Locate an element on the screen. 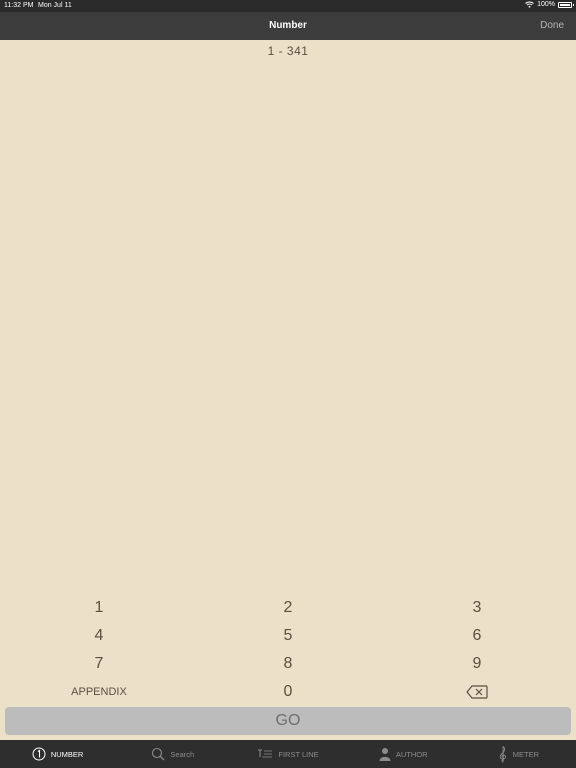 This screenshot has width=576, height=768. first-line-icon is located at coordinates (265, 753).